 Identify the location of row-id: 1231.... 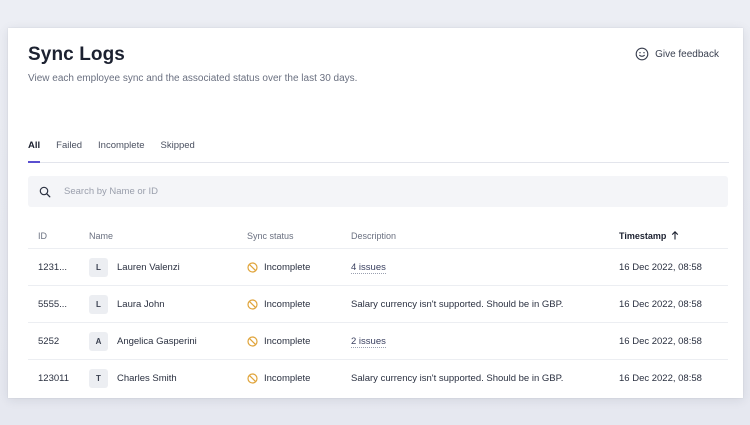
(53, 267).